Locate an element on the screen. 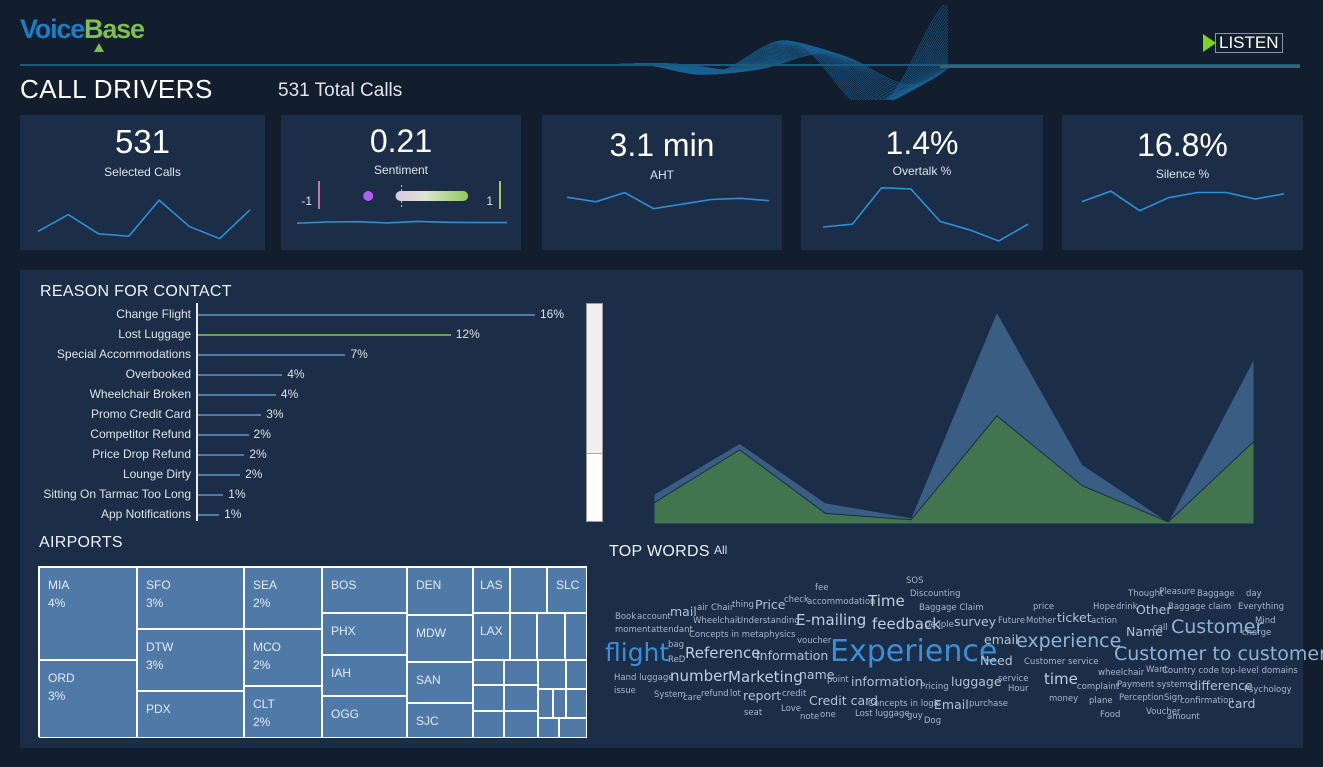  airport-cell-san: SAN is located at coordinates (440, 682).